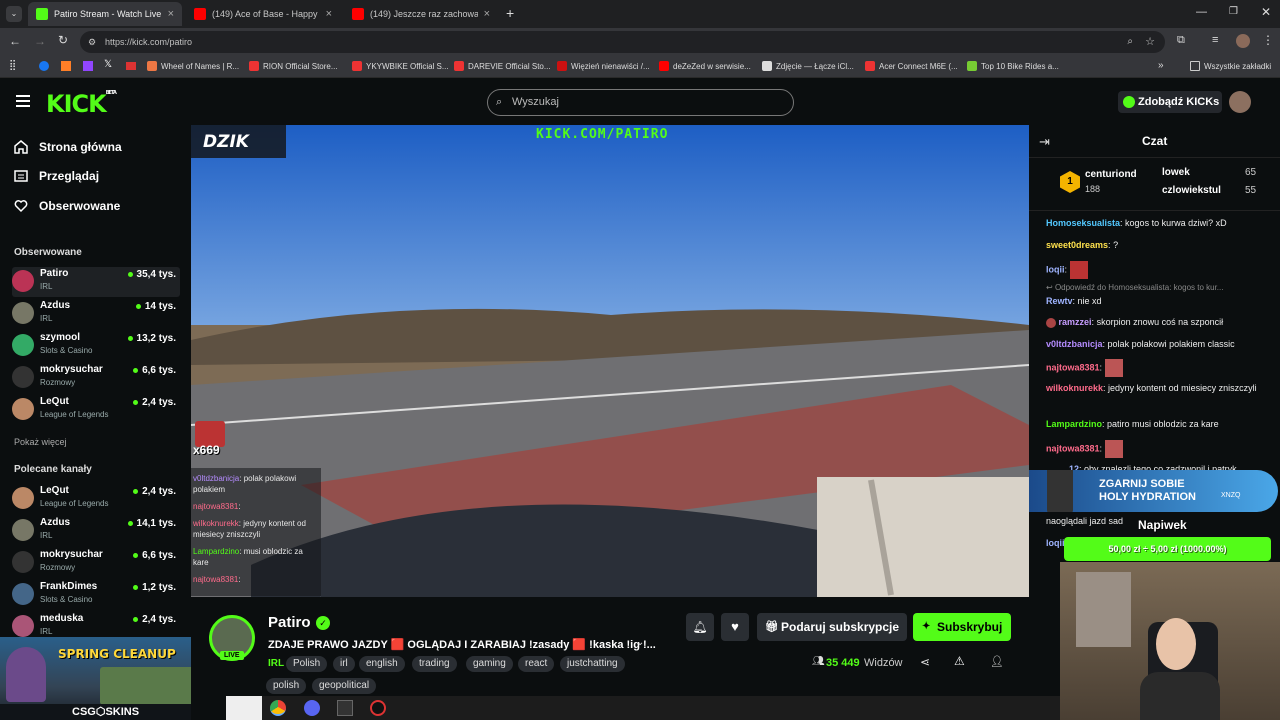  Describe the element at coordinates (276, 663) in the screenshot. I see `stream-category: IRL` at that location.